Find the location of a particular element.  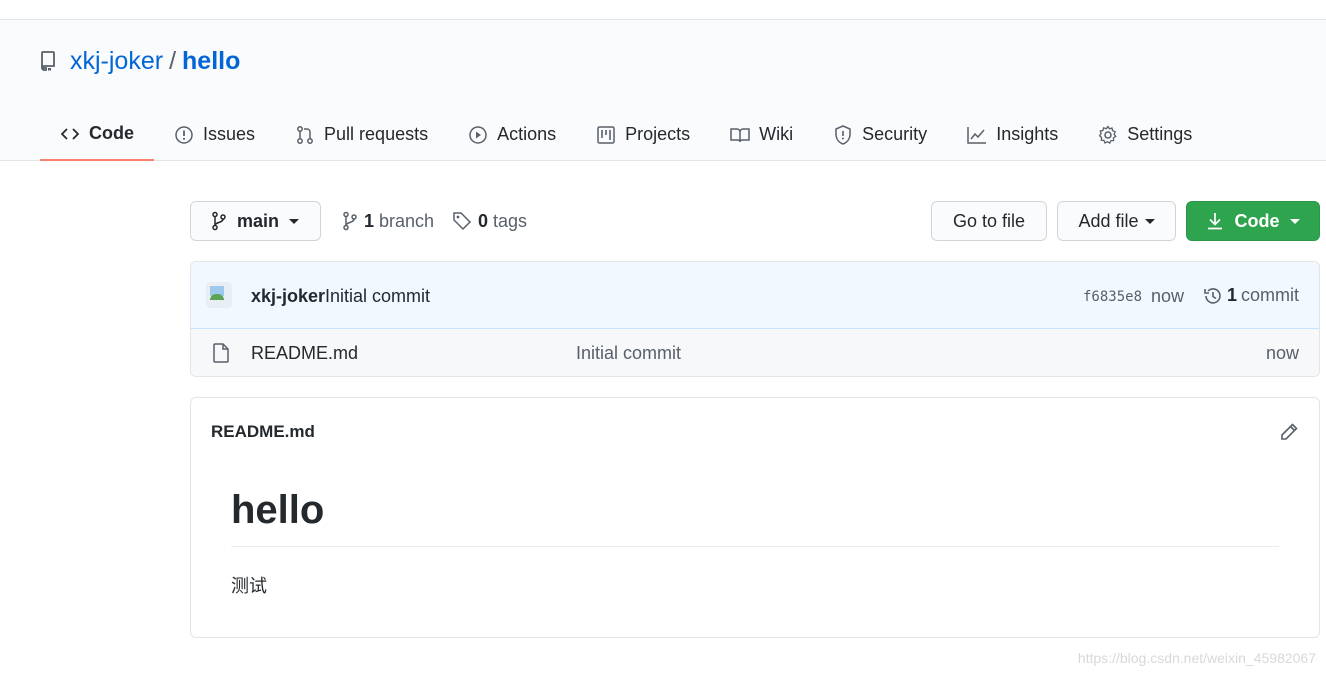

readme-title: README.md is located at coordinates (263, 431).